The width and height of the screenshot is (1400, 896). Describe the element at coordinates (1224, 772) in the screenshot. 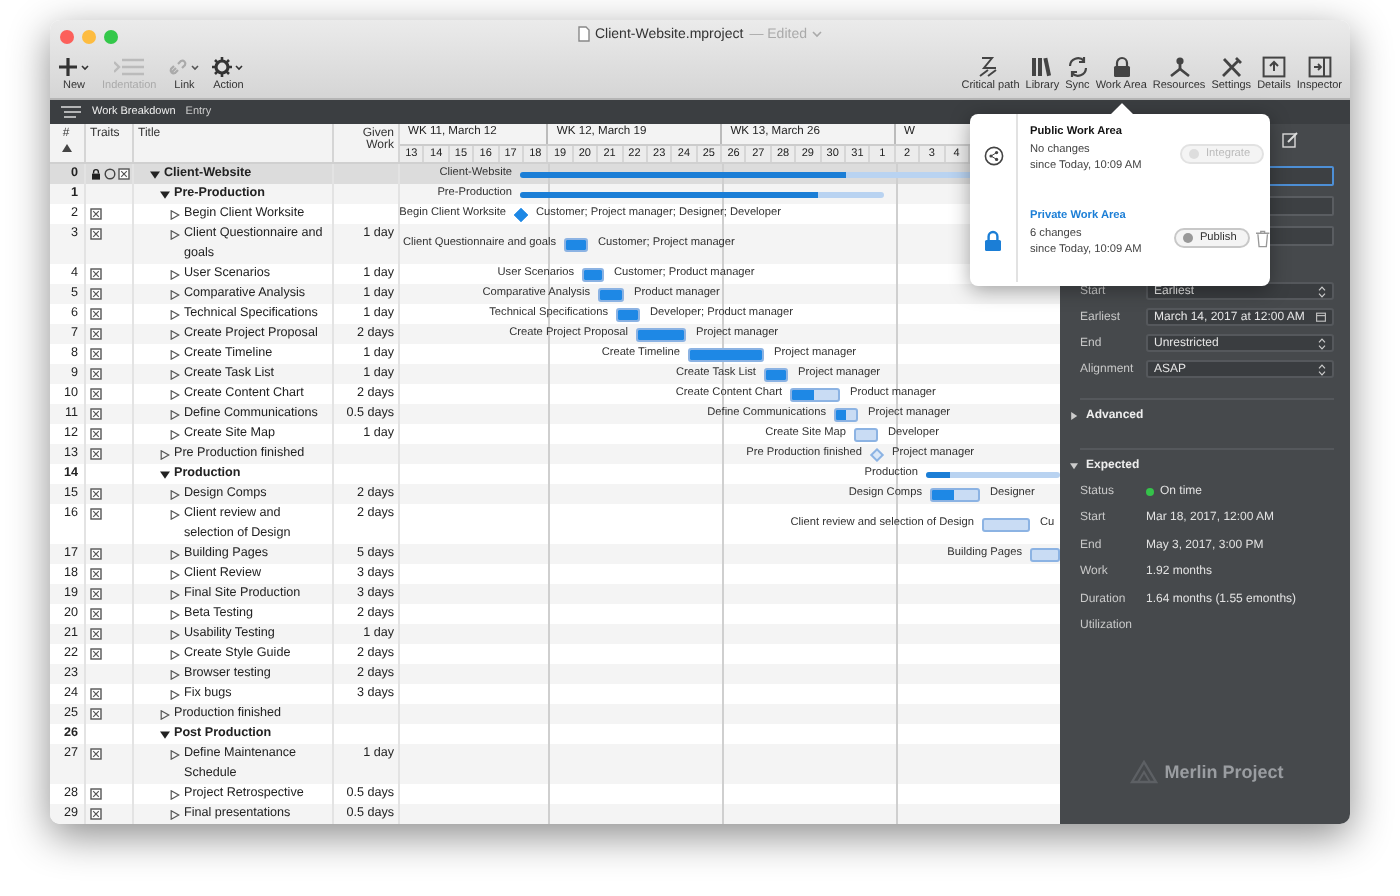

I see `app-logo: Merlin Project` at that location.